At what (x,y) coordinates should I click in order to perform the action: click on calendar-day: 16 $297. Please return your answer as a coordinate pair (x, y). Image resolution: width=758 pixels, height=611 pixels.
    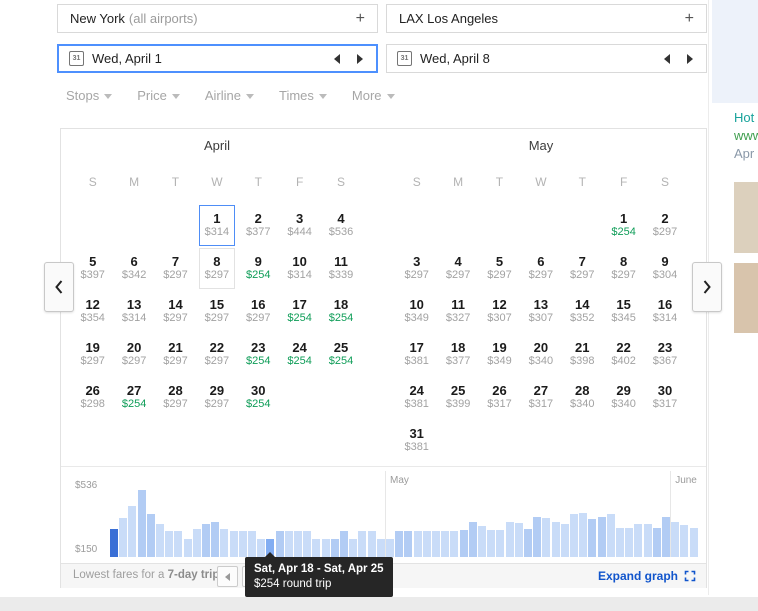
    Looking at the image, I should click on (258, 312).